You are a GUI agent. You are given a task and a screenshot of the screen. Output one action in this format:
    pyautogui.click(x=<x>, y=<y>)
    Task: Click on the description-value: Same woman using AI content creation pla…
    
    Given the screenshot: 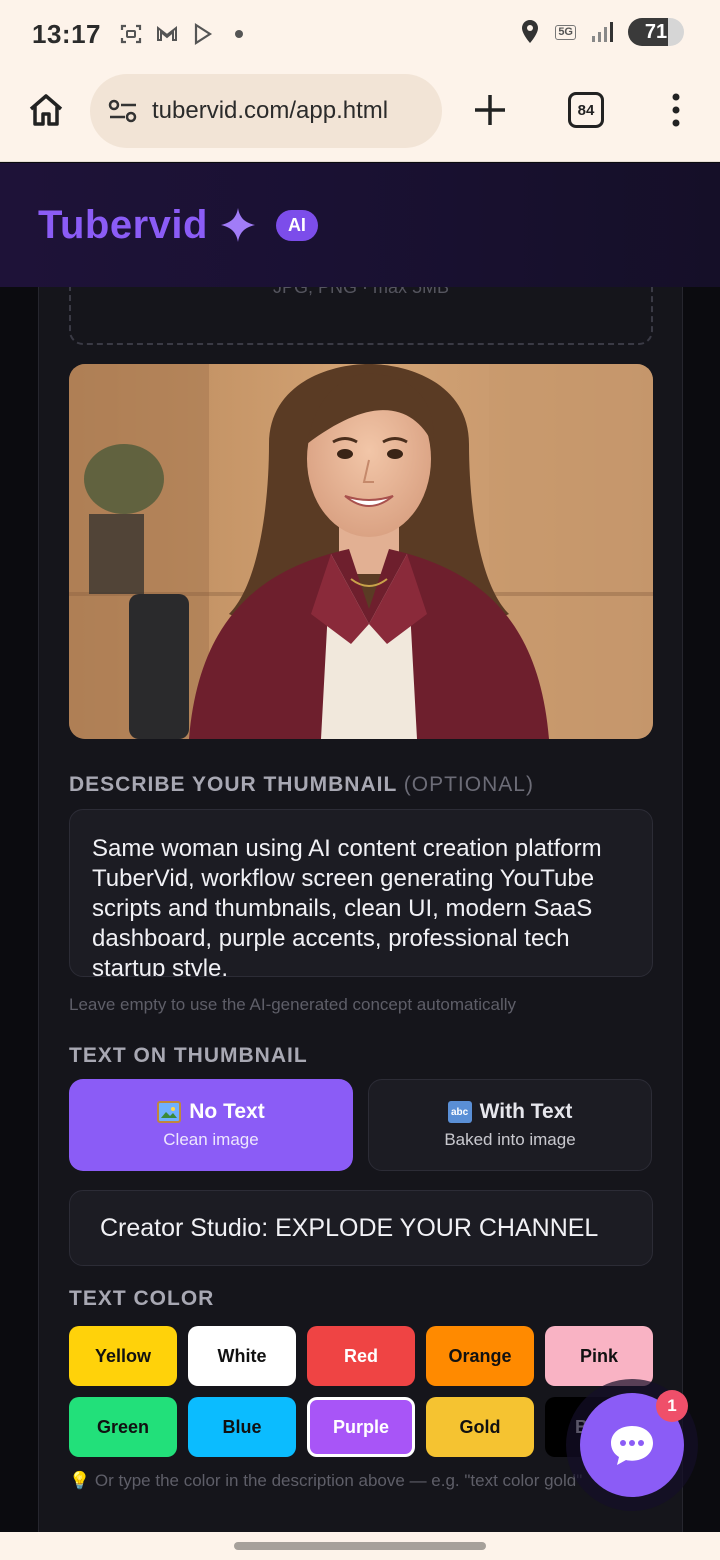 What is the action you would take?
    pyautogui.click(x=347, y=906)
    